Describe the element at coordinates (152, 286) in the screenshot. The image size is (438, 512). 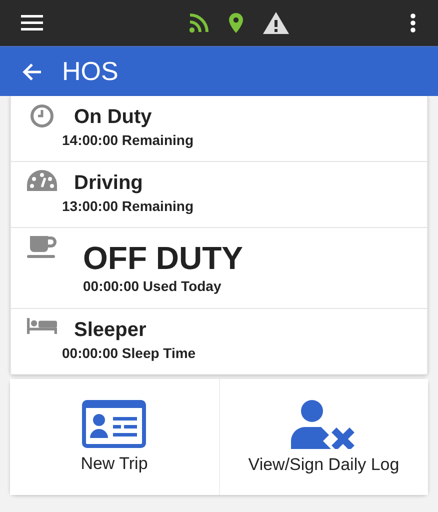
I see `status-time: 00:00:00 Used Today` at that location.